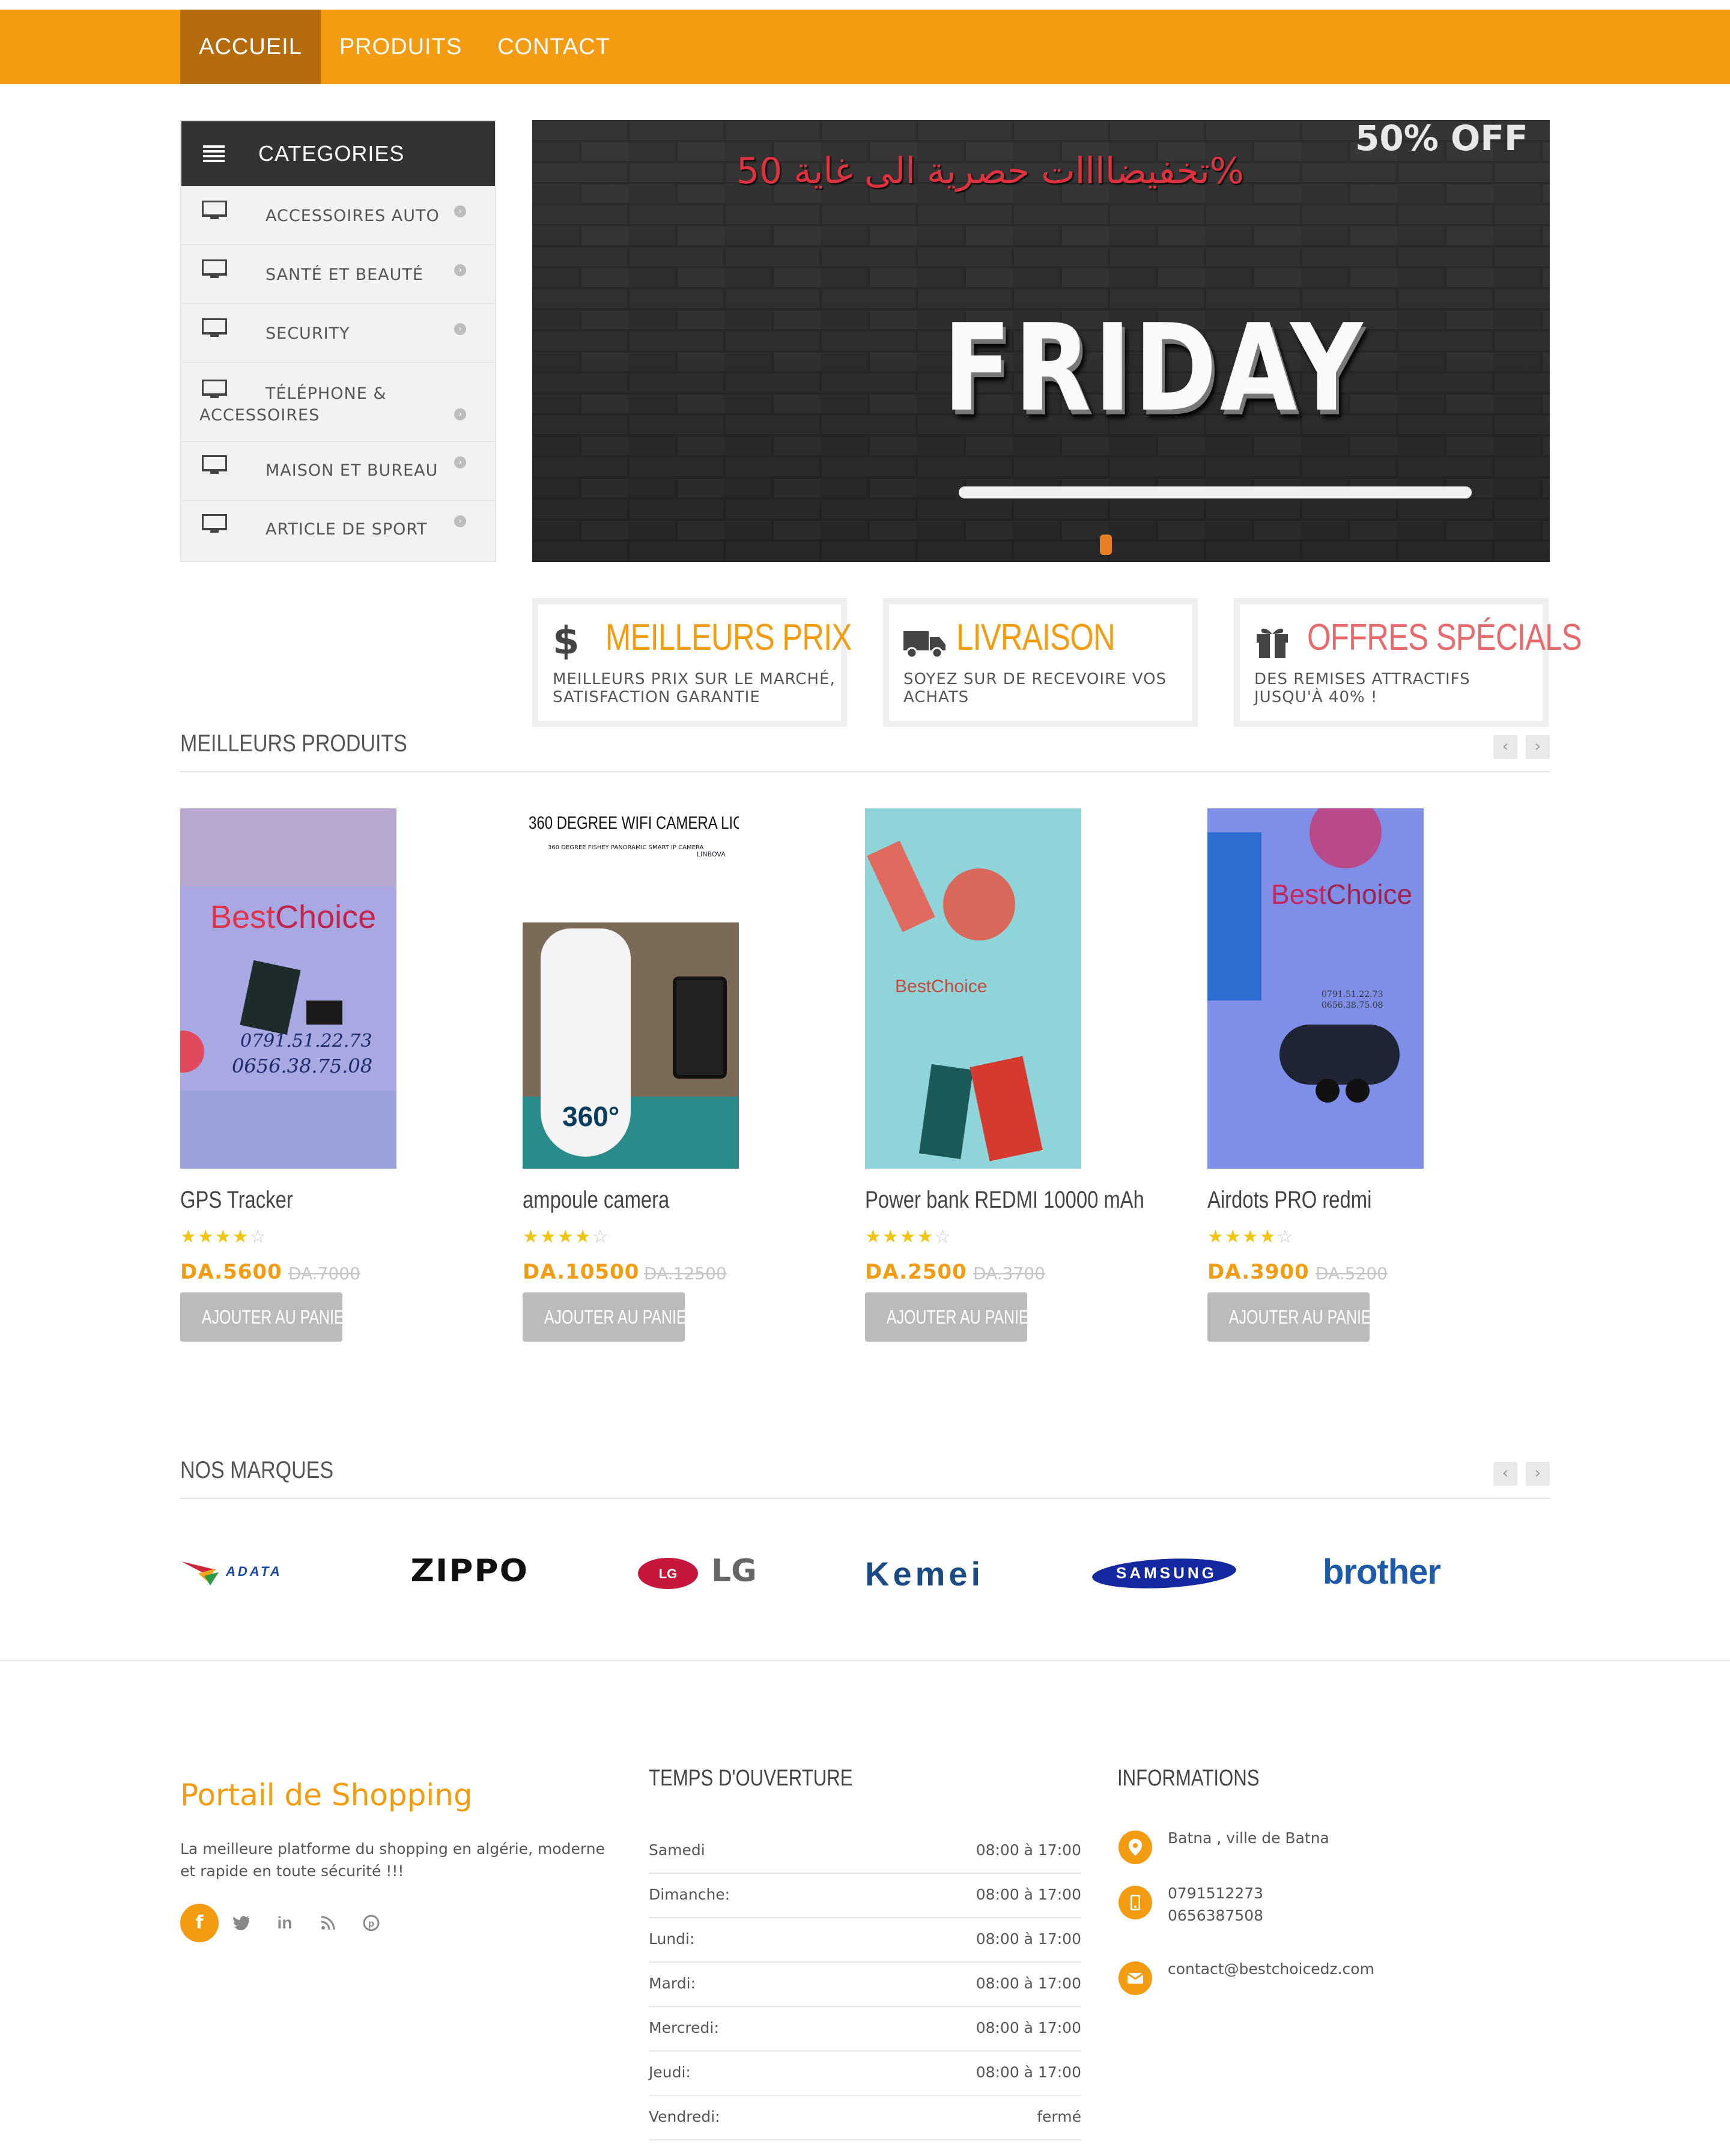  What do you see at coordinates (865, 2118) in the screenshot?
I see `hours-row: Vendredi: fermé` at bounding box center [865, 2118].